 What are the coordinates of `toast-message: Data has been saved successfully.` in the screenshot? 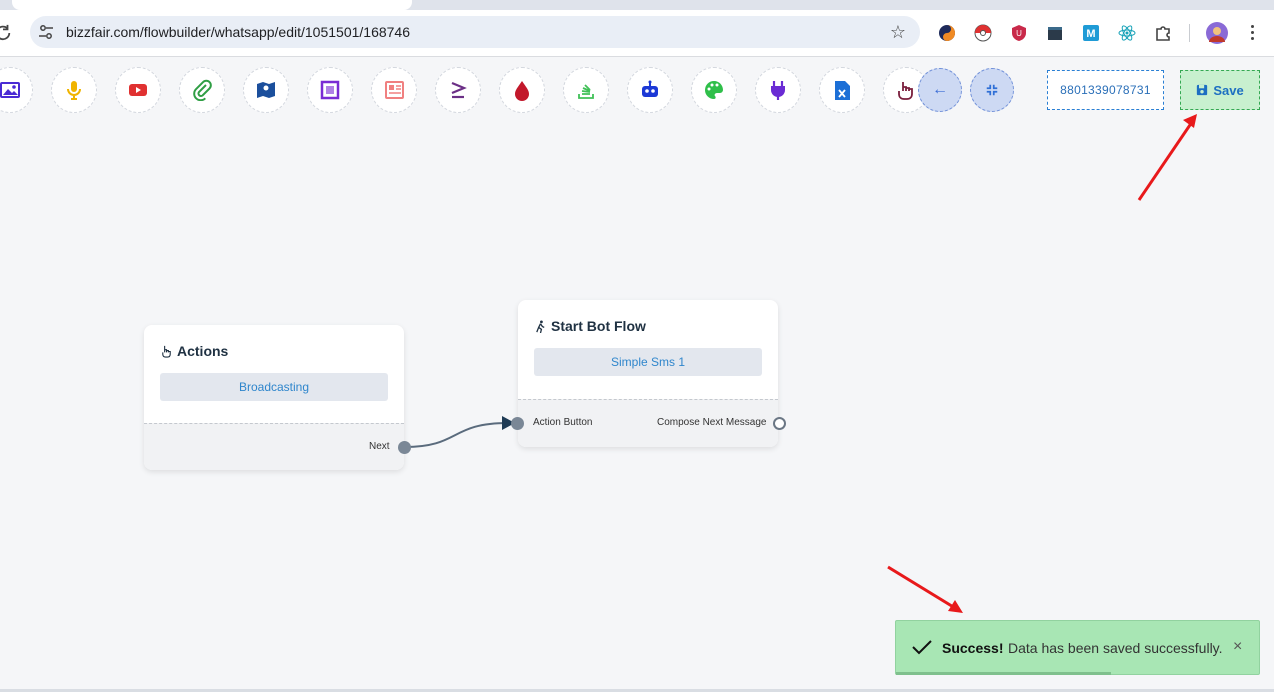 It's located at (1115, 648).